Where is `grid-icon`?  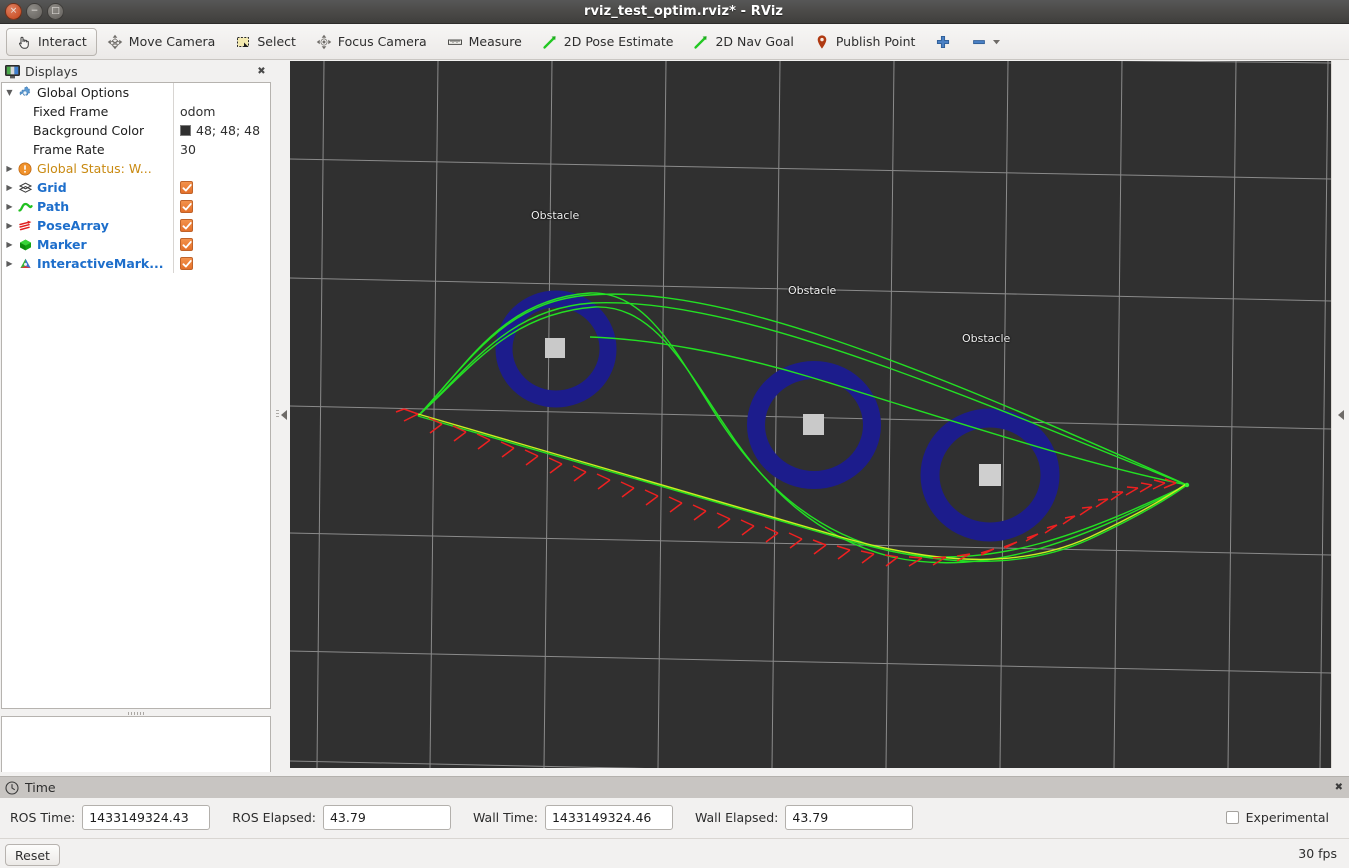
grid-icon is located at coordinates (25, 188).